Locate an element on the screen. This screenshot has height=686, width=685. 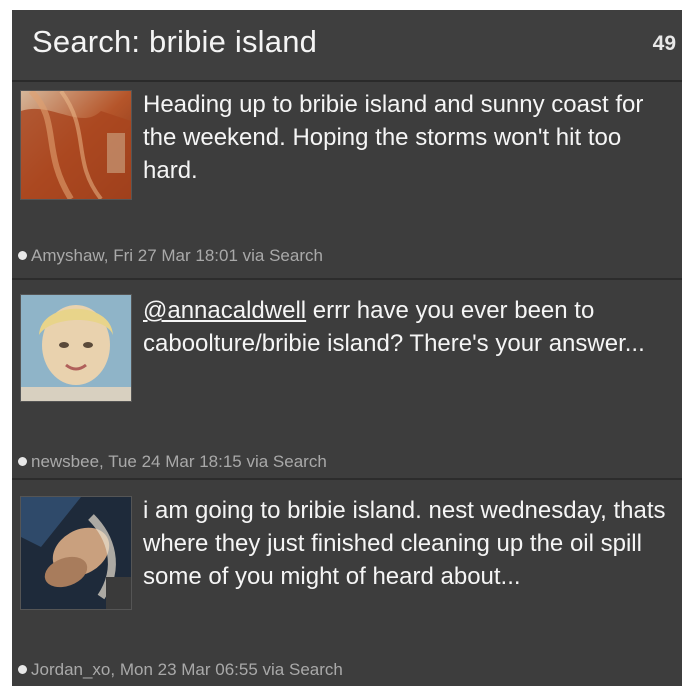
tweet-author-time: Amyshaw, Fri 27 Mar 18:01 via Search is located at coordinates (177, 255).